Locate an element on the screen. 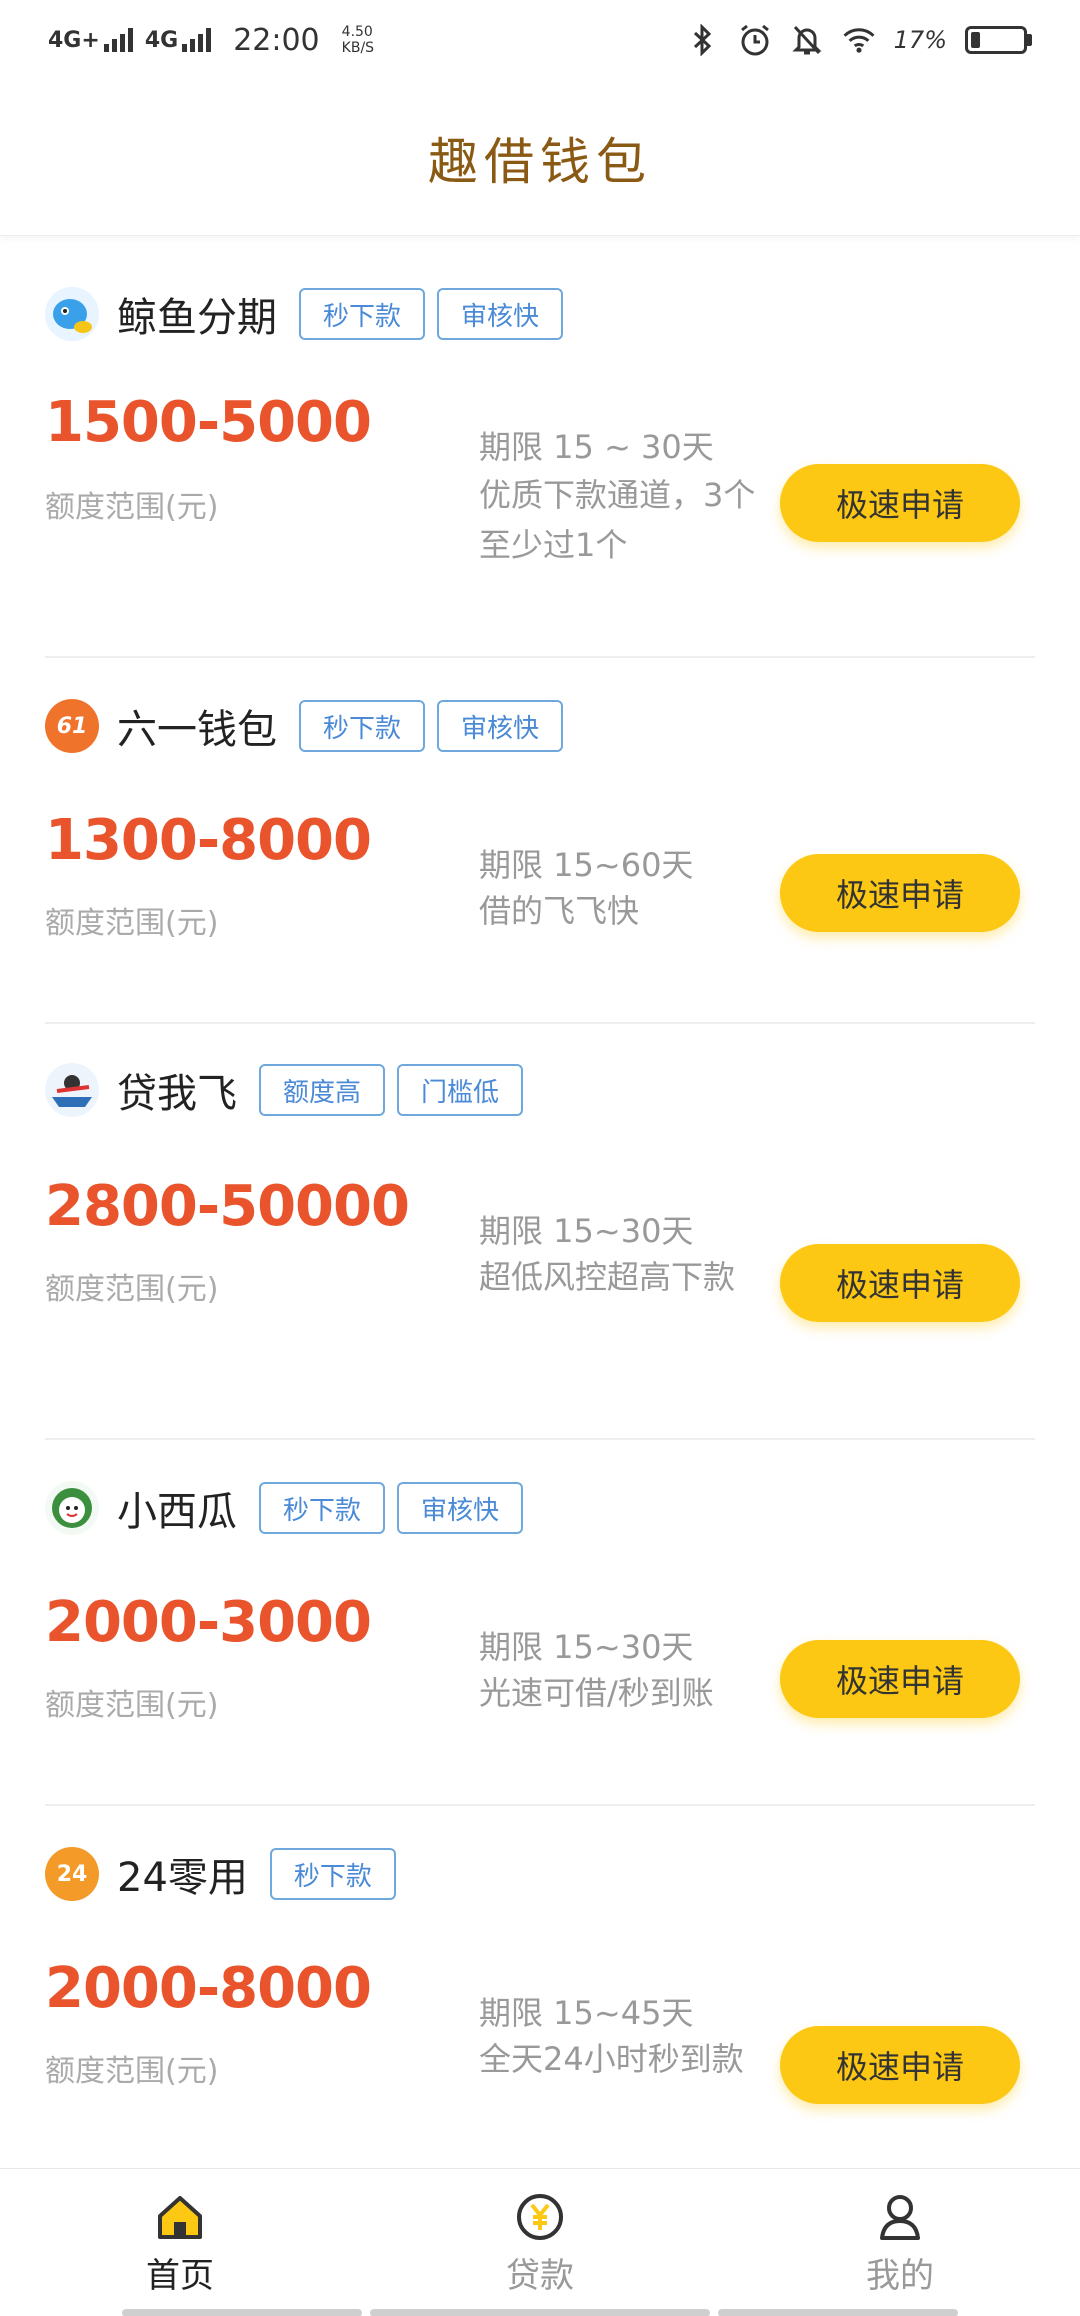 This screenshot has height=2316, width=1080. lingyong-logo-icon: 24 is located at coordinates (72, 1874).